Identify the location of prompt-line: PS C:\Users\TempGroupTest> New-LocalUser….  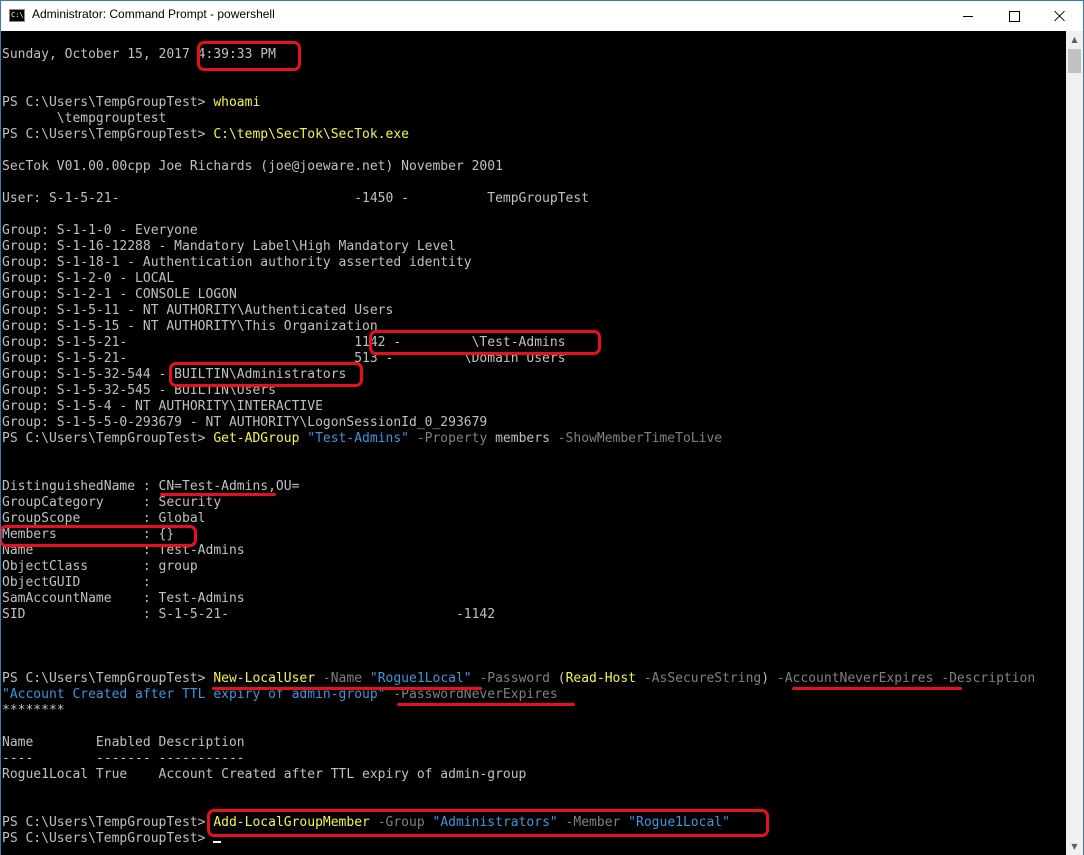
(518, 679).